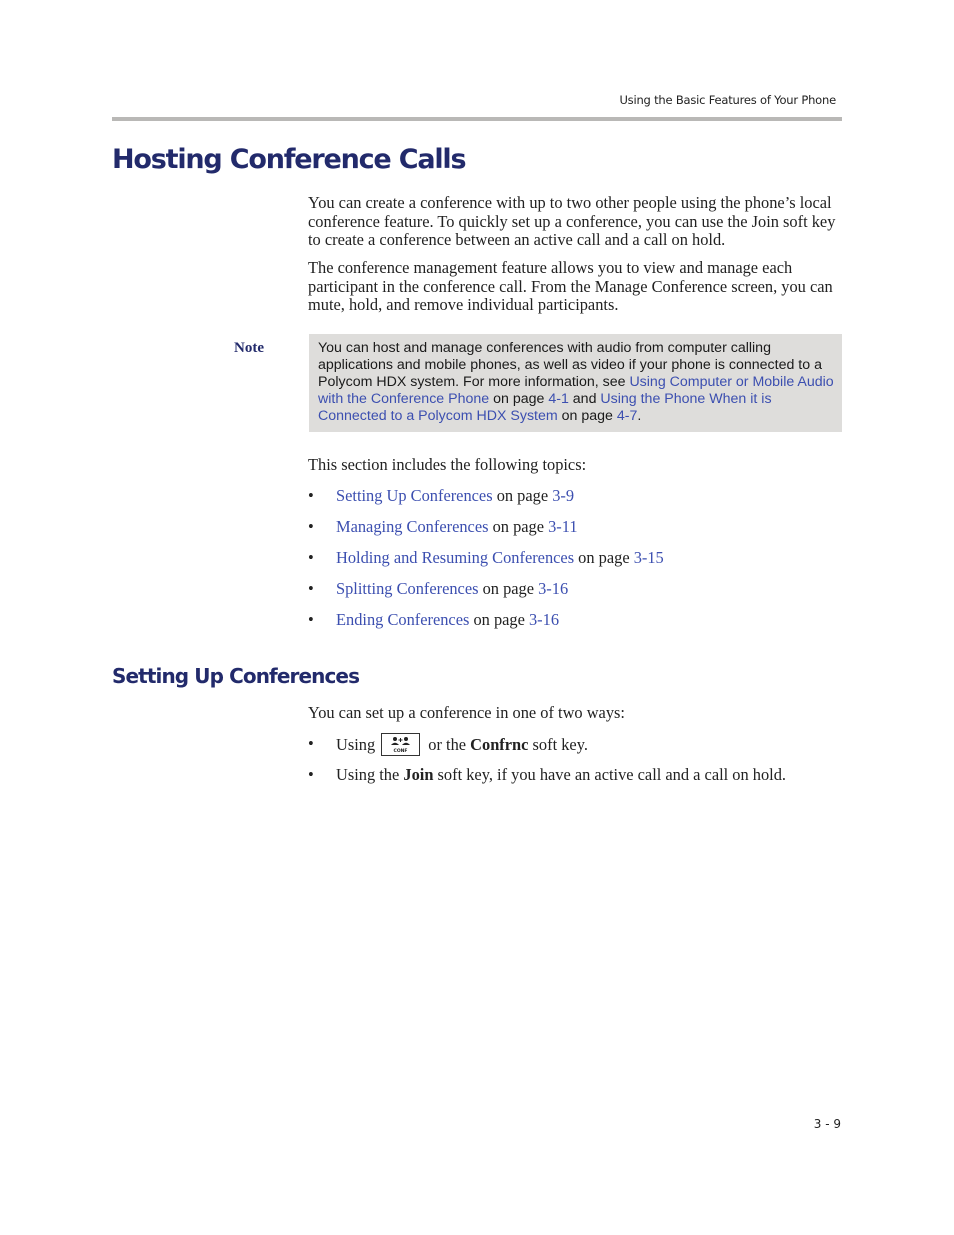 The width and height of the screenshot is (954, 1235). What do you see at coordinates (558, 745) in the screenshot?
I see `setup-text: soft key.` at bounding box center [558, 745].